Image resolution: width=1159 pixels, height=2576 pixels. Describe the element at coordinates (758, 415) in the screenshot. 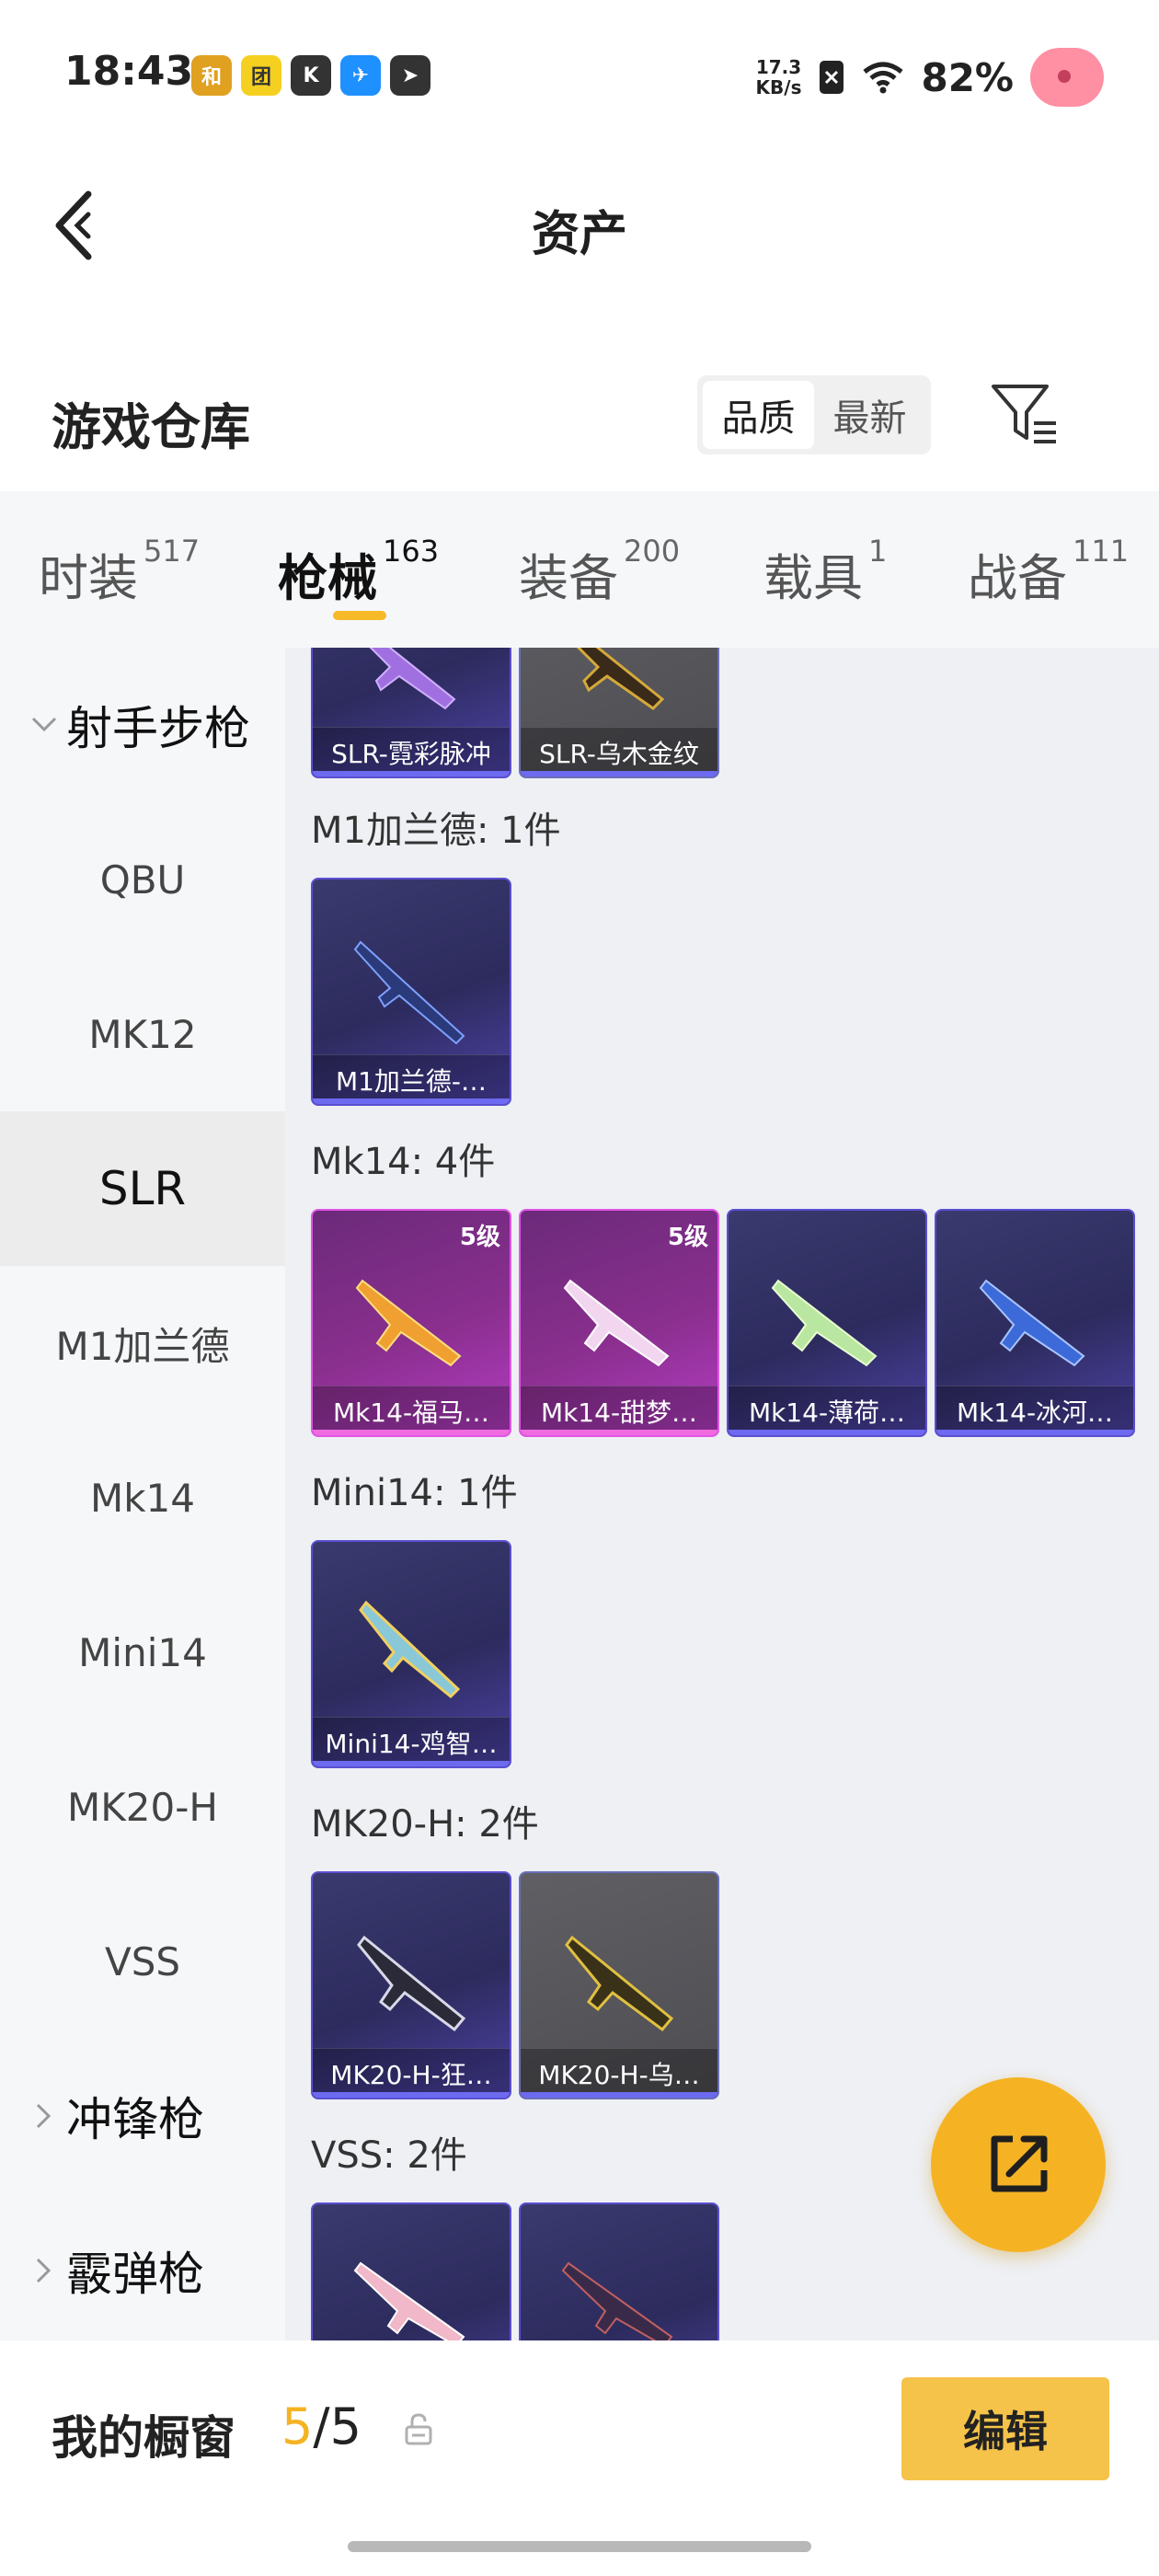

I see `sort-option-quality: 品质` at that location.